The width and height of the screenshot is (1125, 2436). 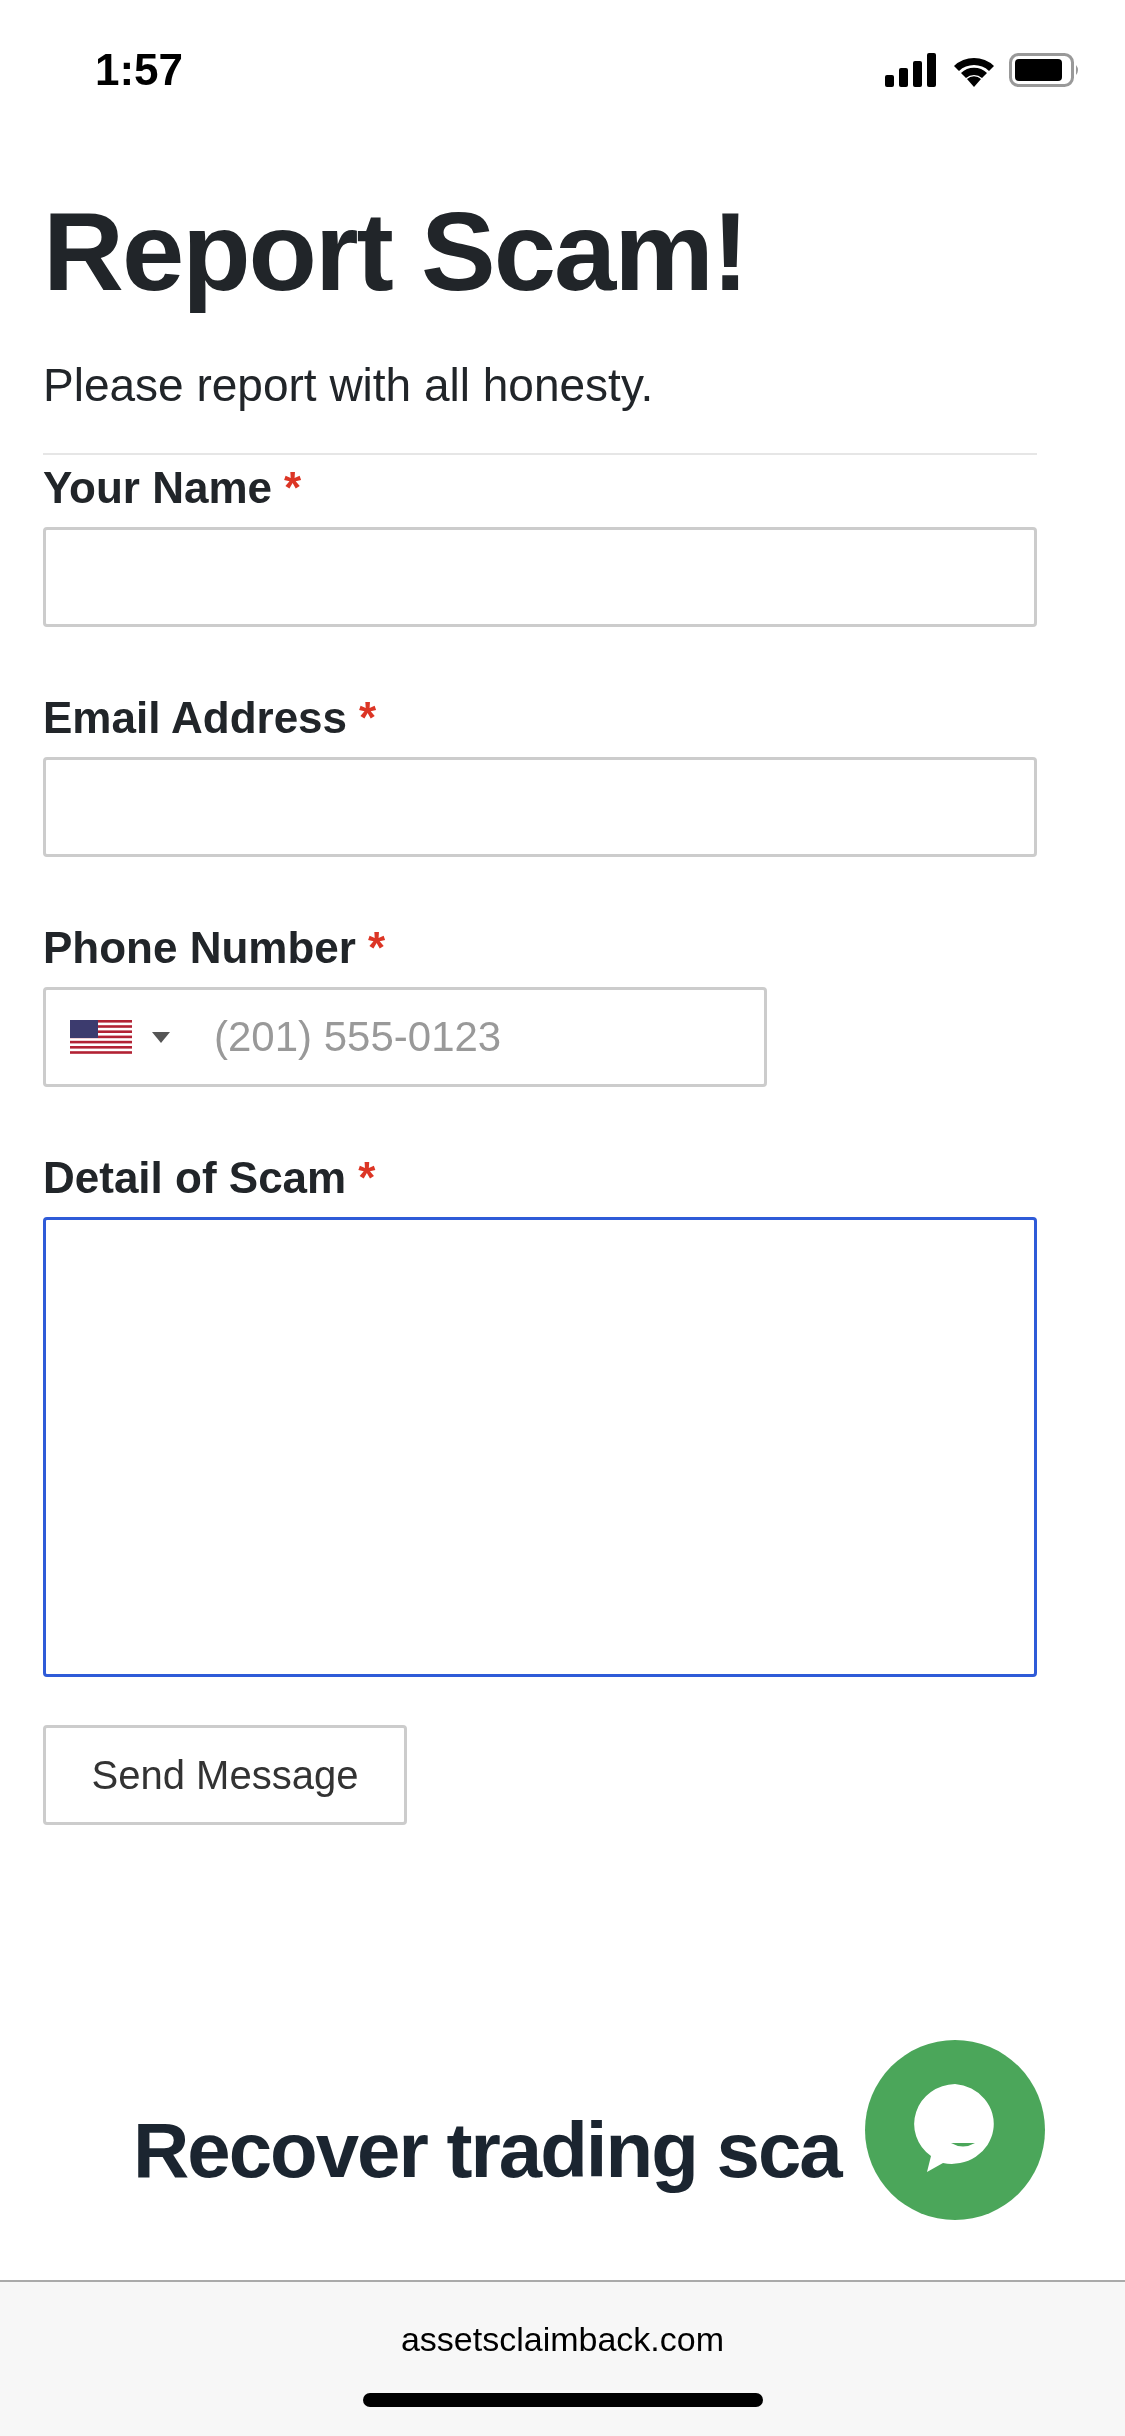 I want to click on battery-icon, so click(x=1045, y=70).